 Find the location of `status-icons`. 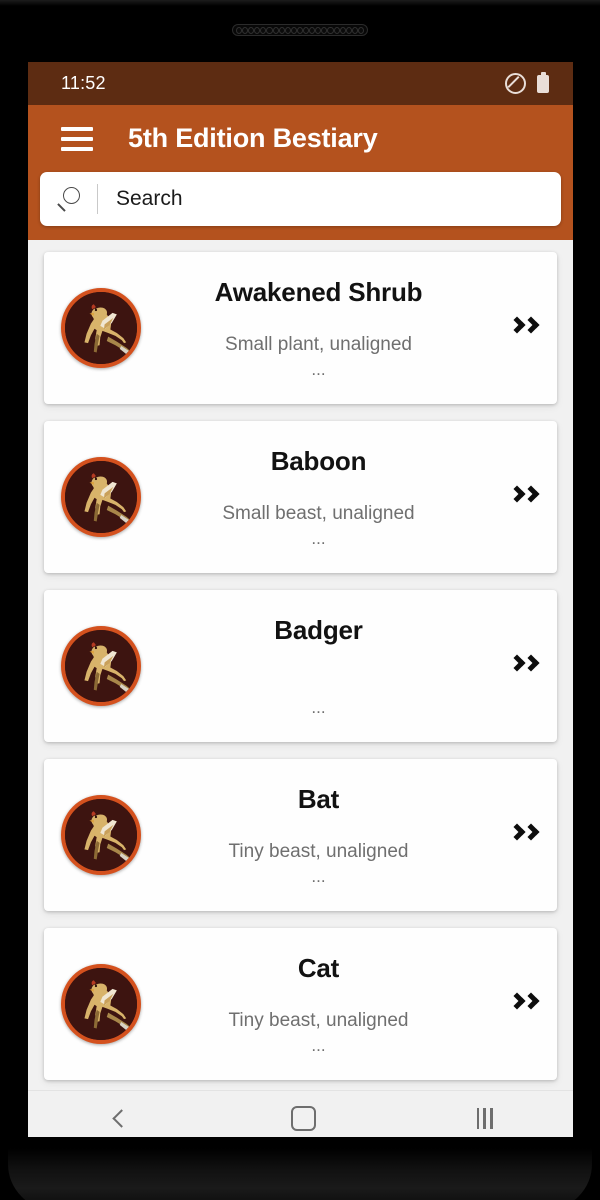

status-icons is located at coordinates (527, 82).